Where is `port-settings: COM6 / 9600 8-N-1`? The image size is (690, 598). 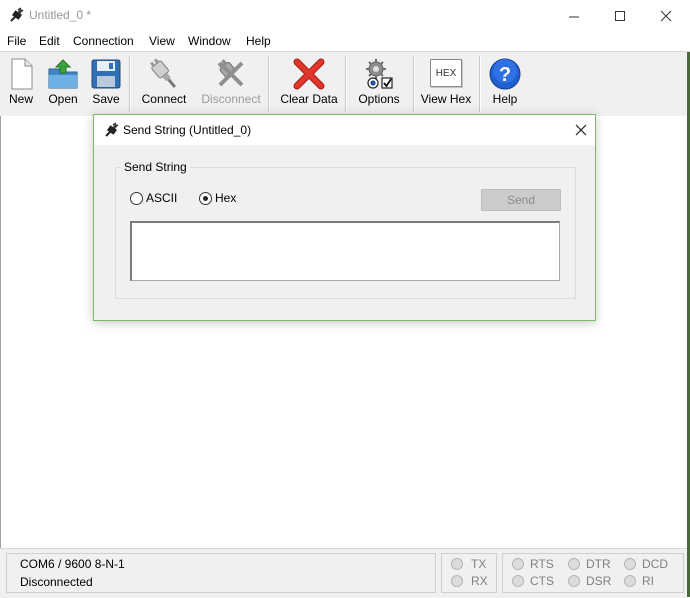 port-settings: COM6 / 9600 8-N-1 is located at coordinates (72, 564).